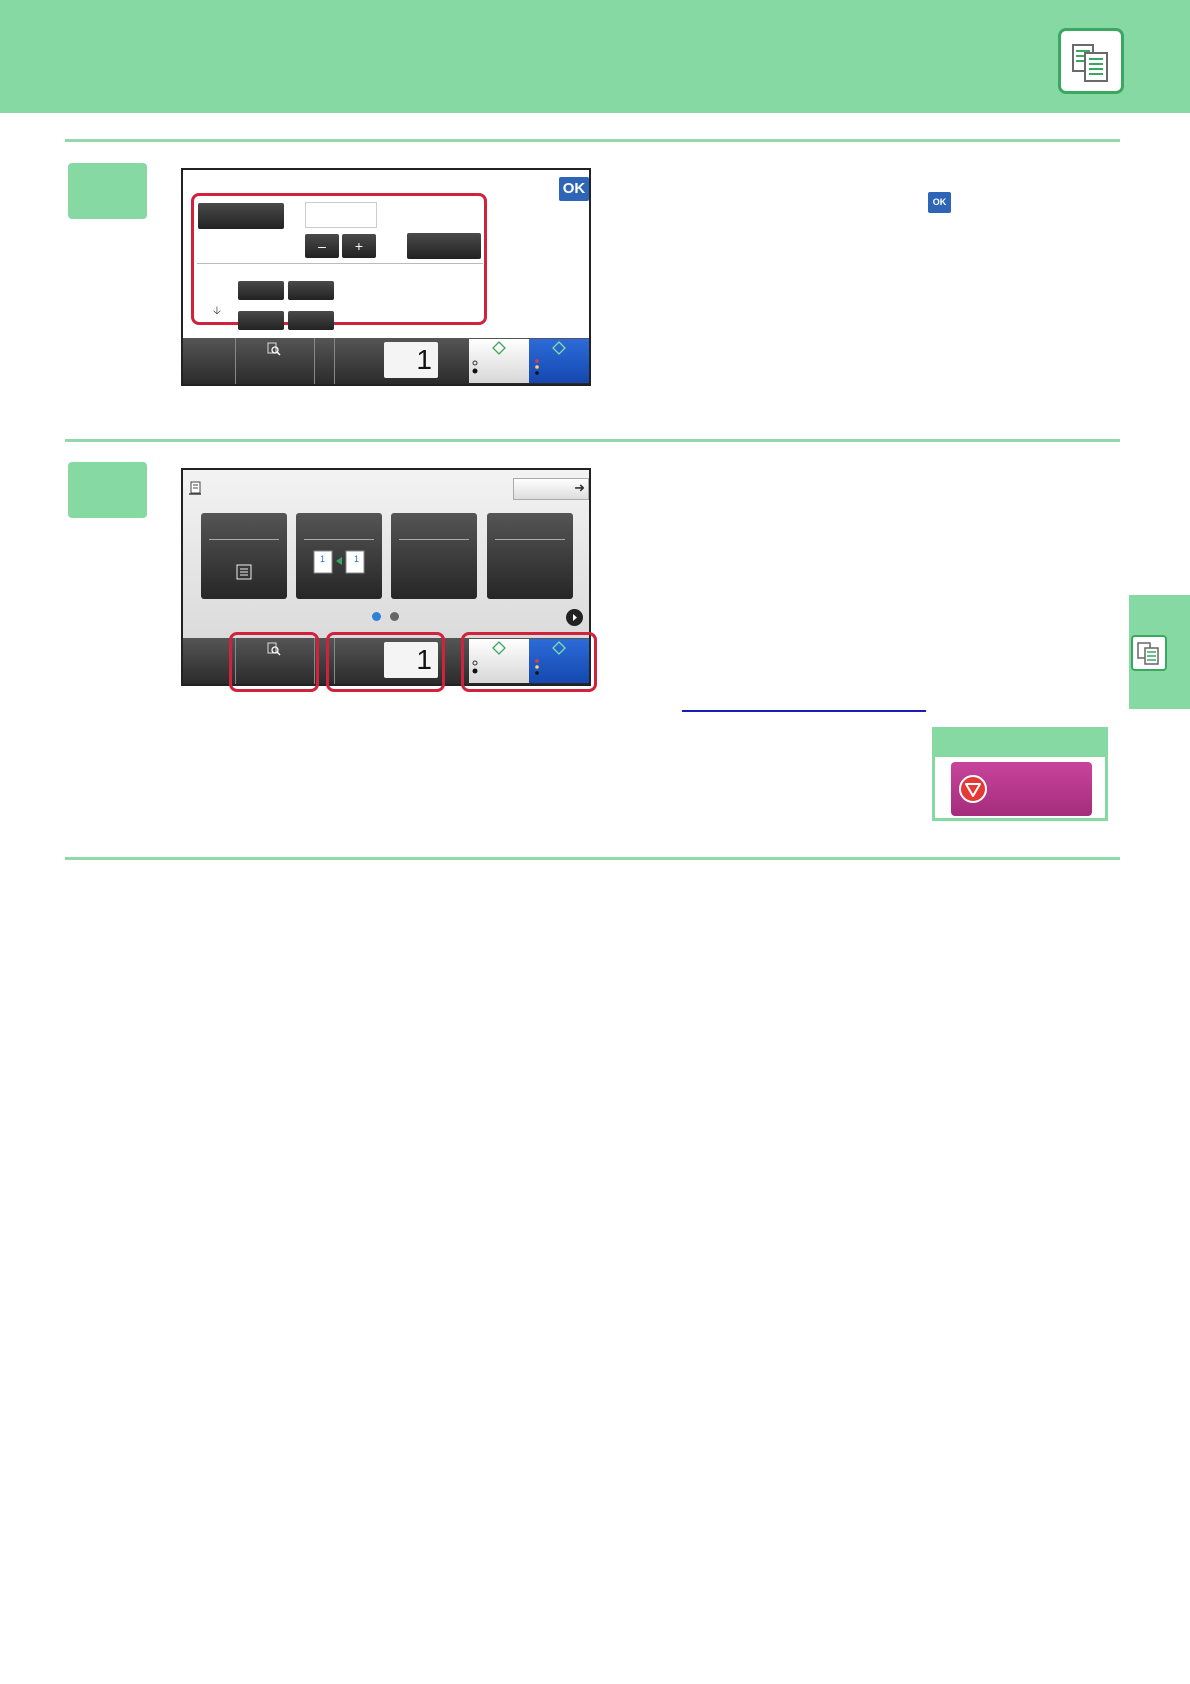  I want to click on feature-tile-color-mode, so click(244, 556).